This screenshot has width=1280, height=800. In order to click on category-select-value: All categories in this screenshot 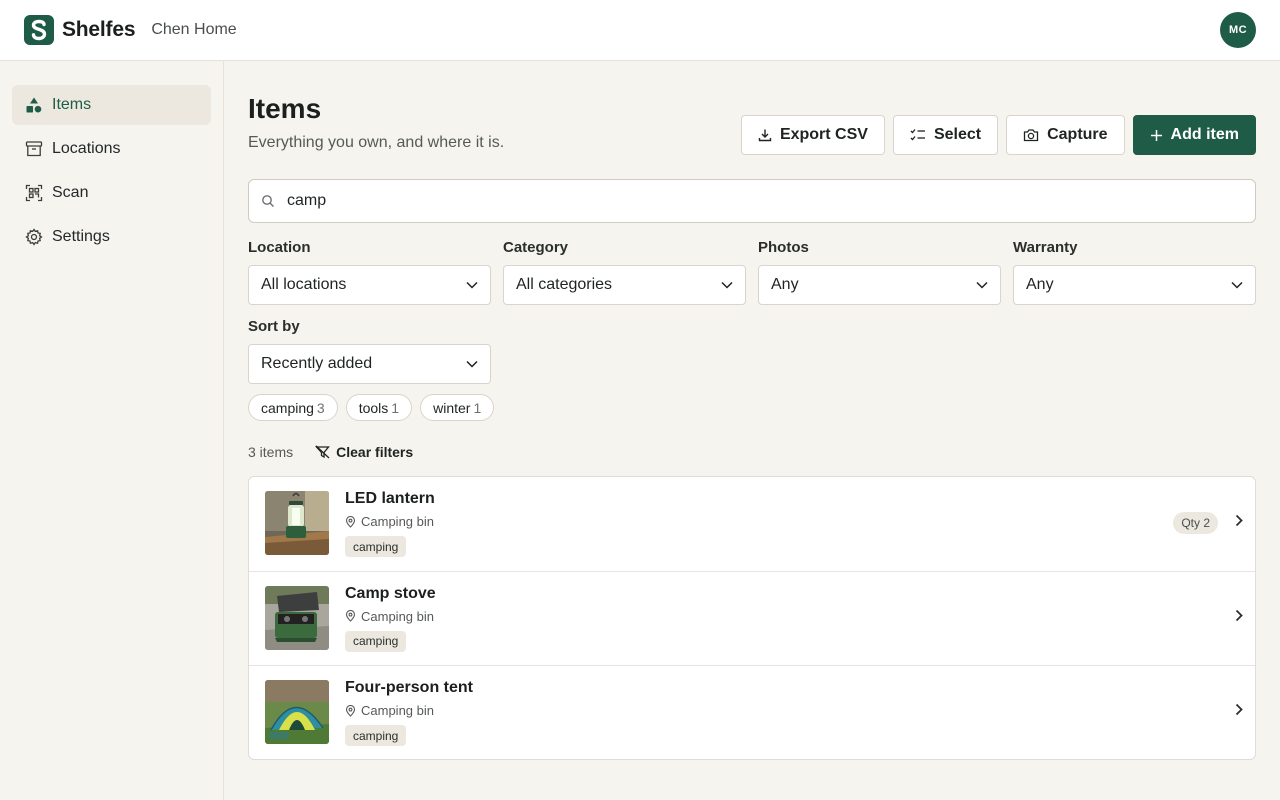, I will do `click(564, 284)`.